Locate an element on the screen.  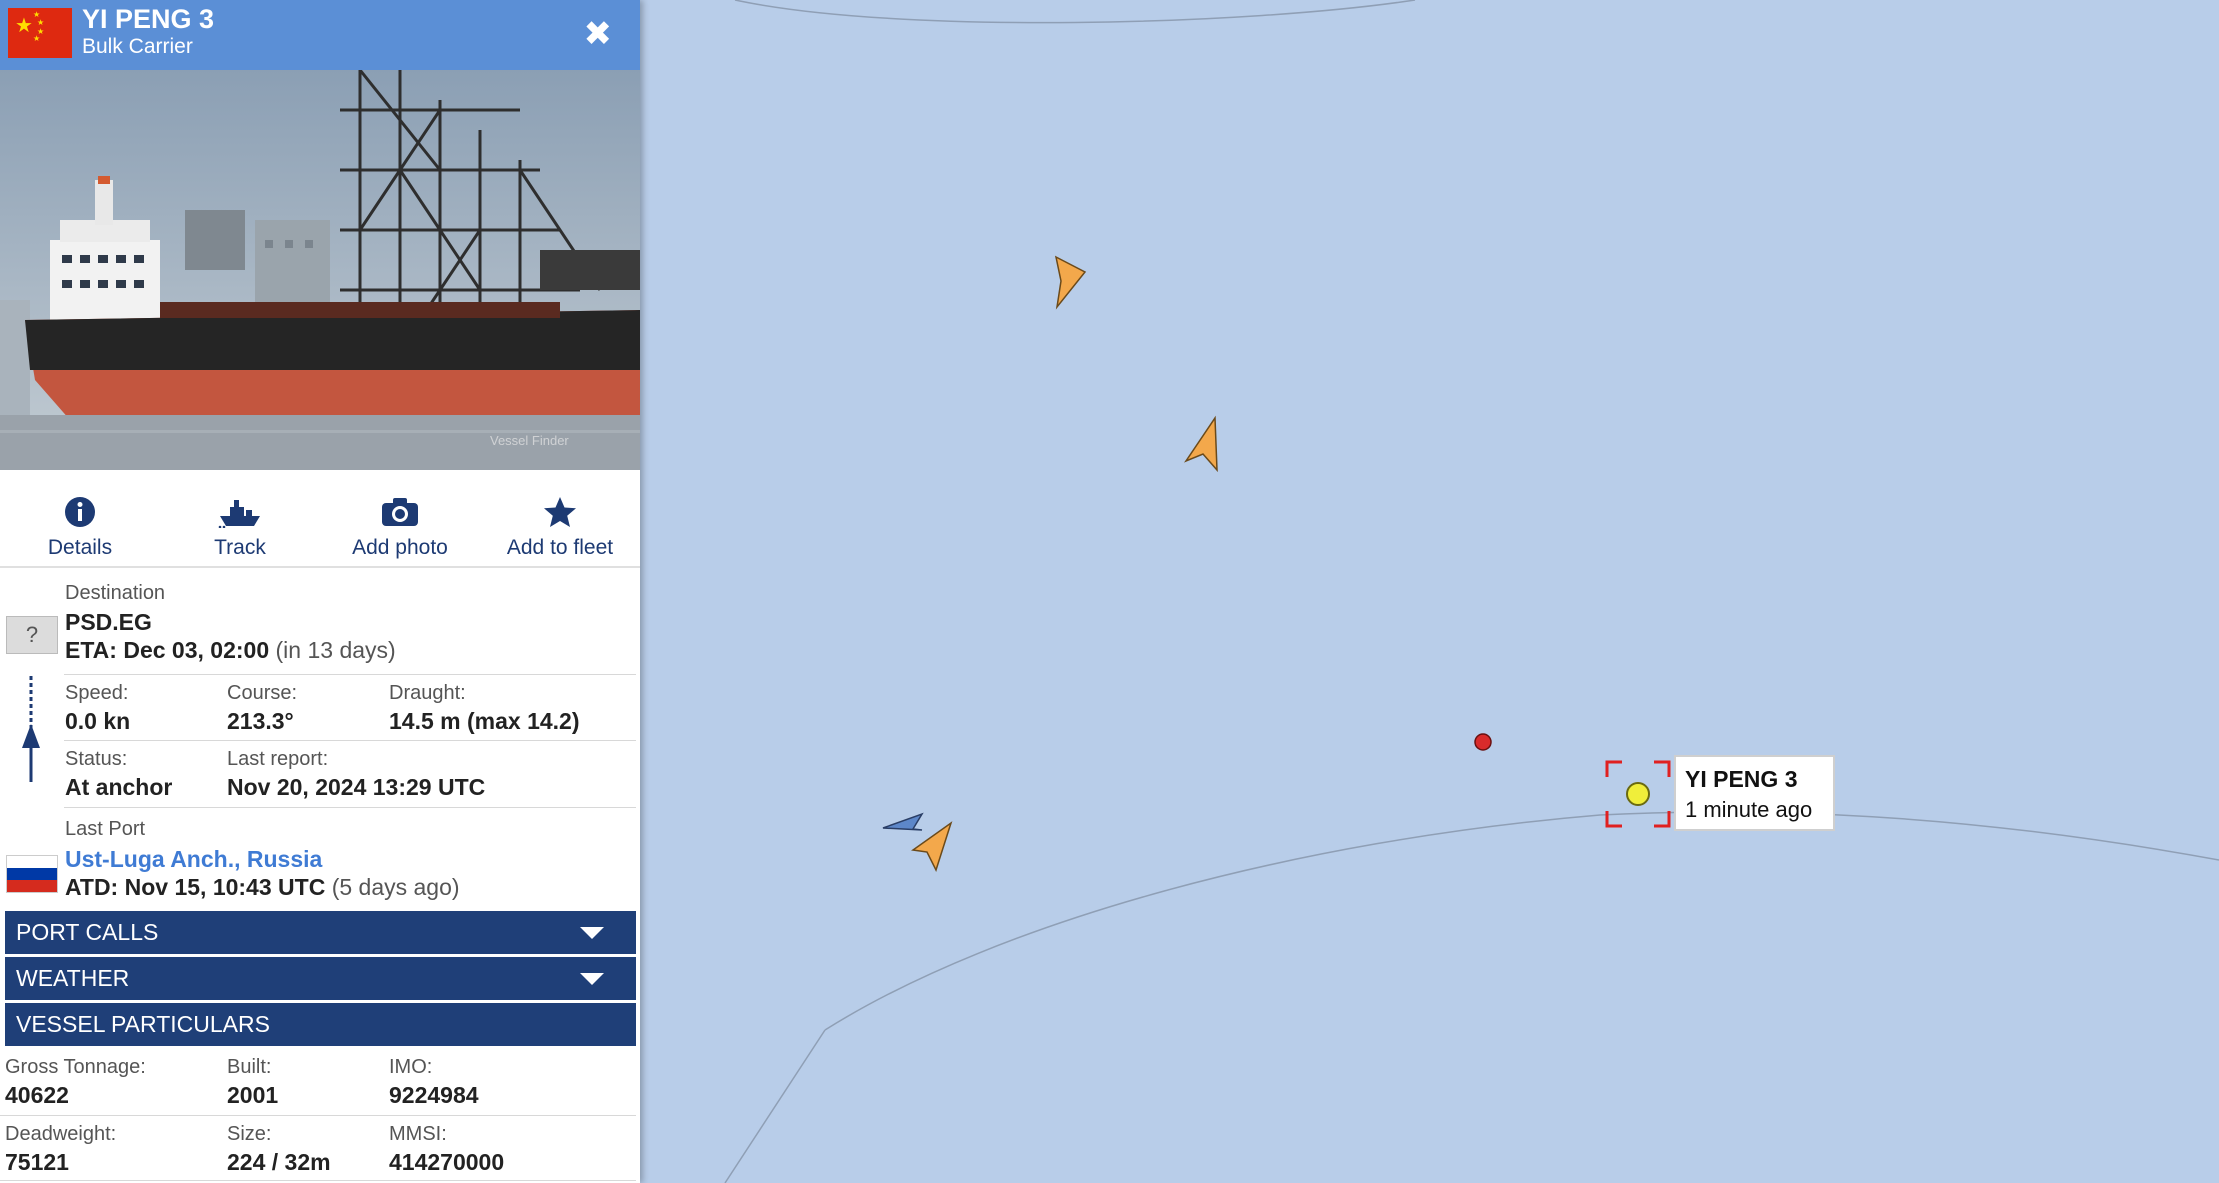
size-caption: Size: is located at coordinates (249, 1134).